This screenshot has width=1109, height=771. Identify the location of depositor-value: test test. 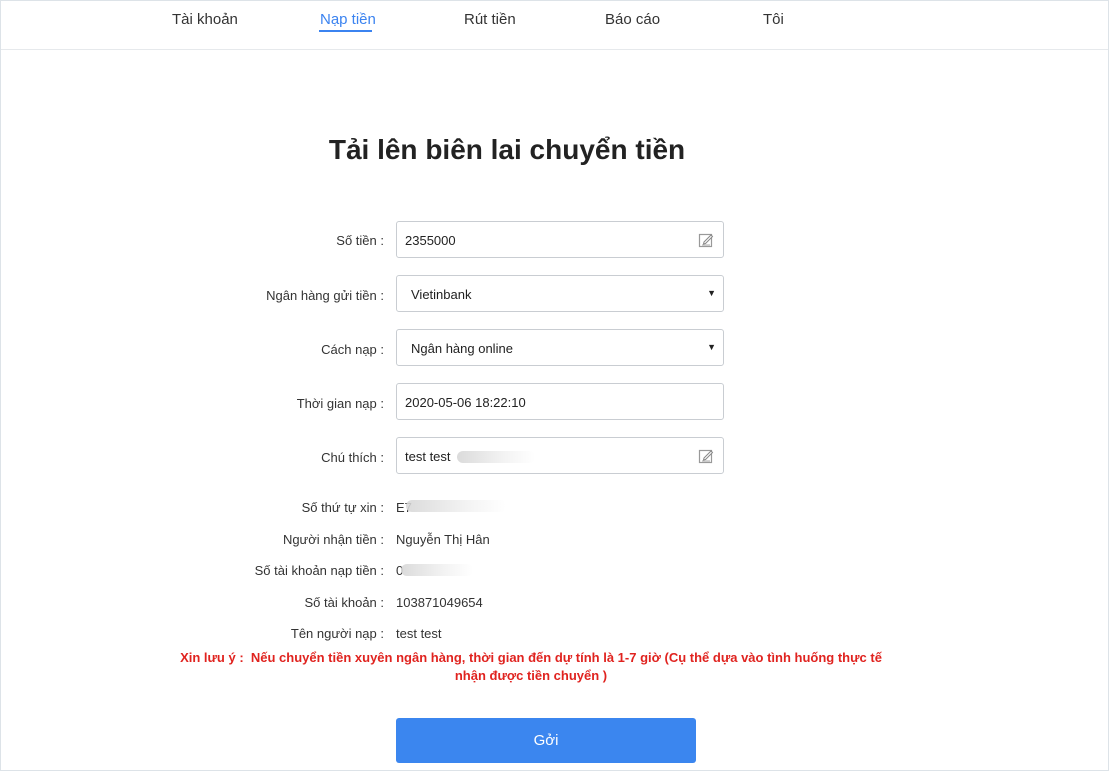
(419, 633).